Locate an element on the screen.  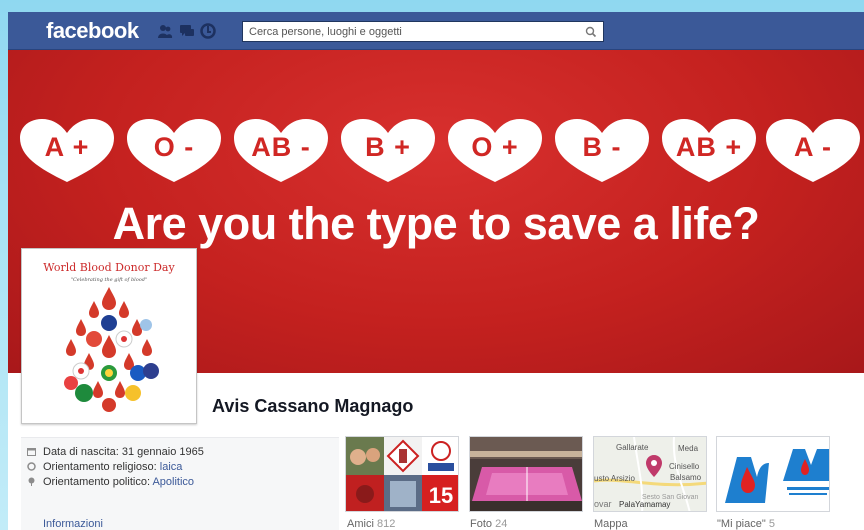
facebook-logo: facebook is located at coordinates (92, 31).